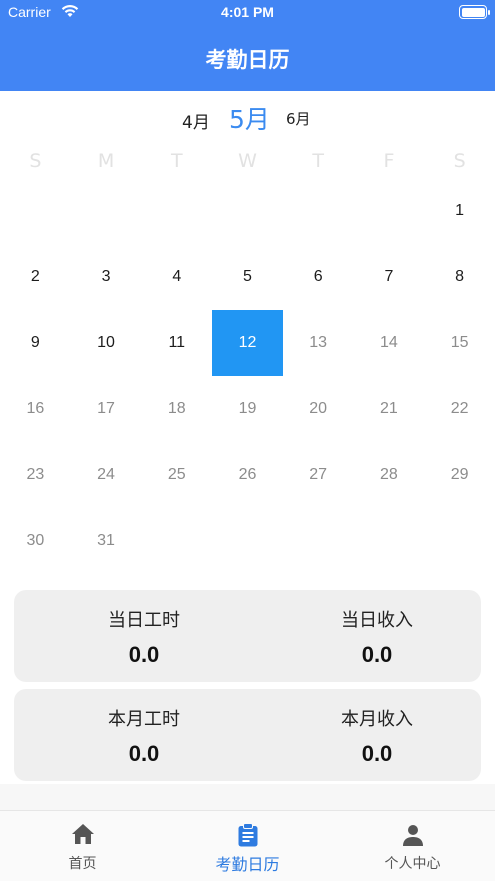 This screenshot has height=881, width=495. I want to click on calendar-day: 25, so click(176, 475).